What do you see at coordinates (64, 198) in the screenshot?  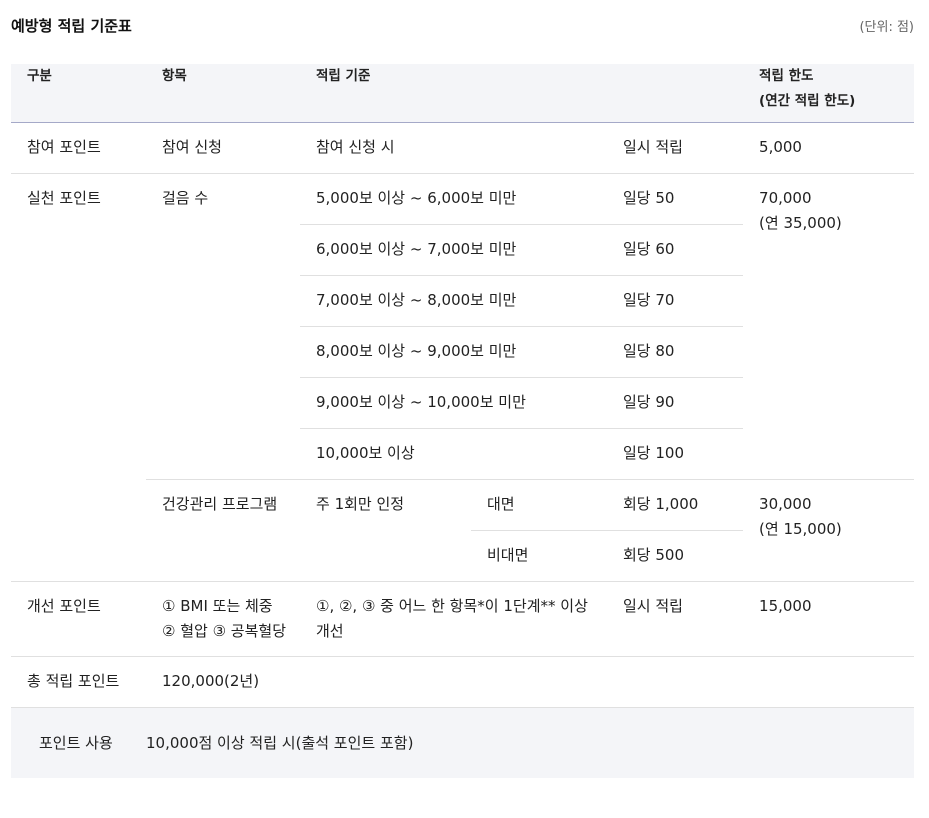 I see `category-cell: 실천 포인트` at bounding box center [64, 198].